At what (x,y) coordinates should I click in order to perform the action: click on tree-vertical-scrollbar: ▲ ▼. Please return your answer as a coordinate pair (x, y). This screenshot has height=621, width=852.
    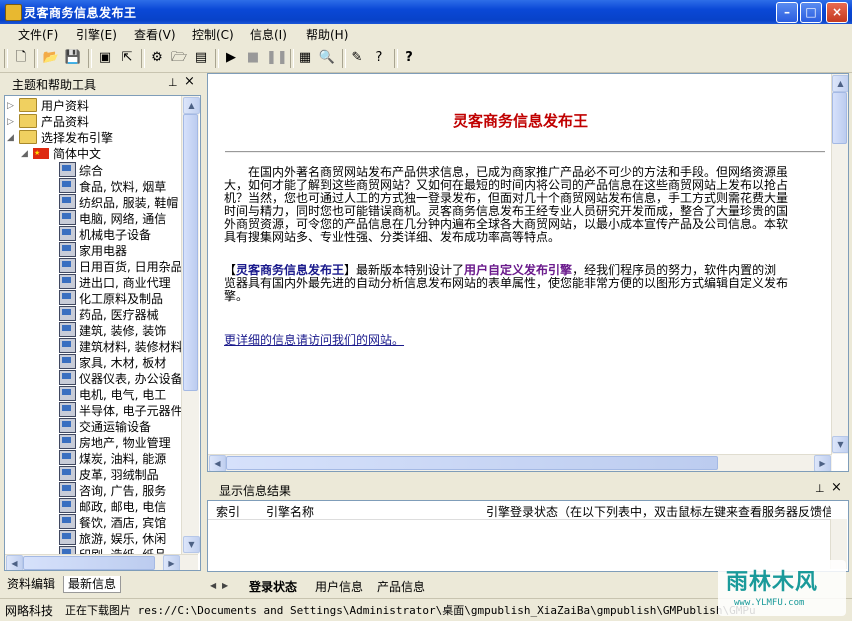
    Looking at the image, I should click on (190, 325).